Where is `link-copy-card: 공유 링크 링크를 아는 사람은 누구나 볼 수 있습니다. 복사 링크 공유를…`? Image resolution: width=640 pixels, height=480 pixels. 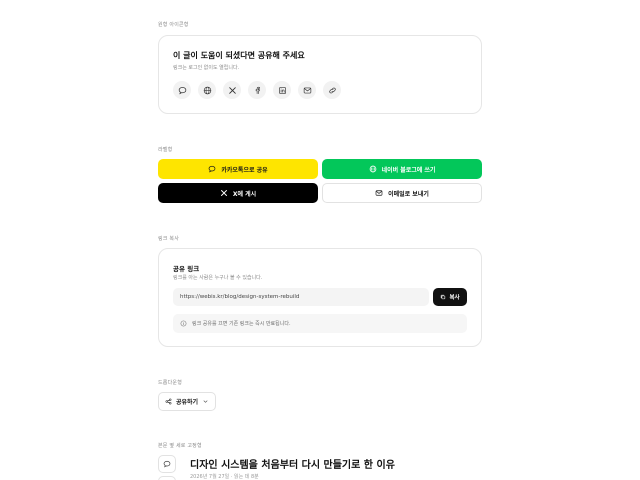 link-copy-card: 공유 링크 링크를 아는 사람은 누구나 볼 수 있습니다. 복사 링크 공유를… is located at coordinates (320, 297).